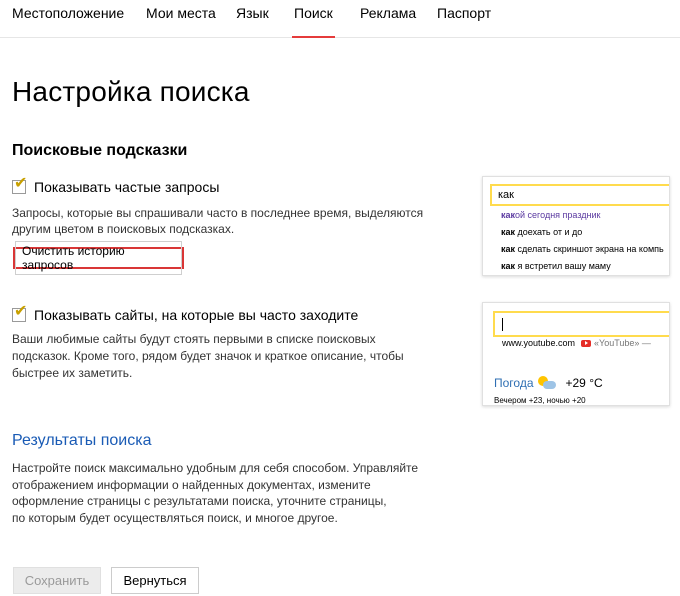 This screenshot has width=680, height=596. I want to click on preview-suggestion: как доехать от и до, so click(542, 232).